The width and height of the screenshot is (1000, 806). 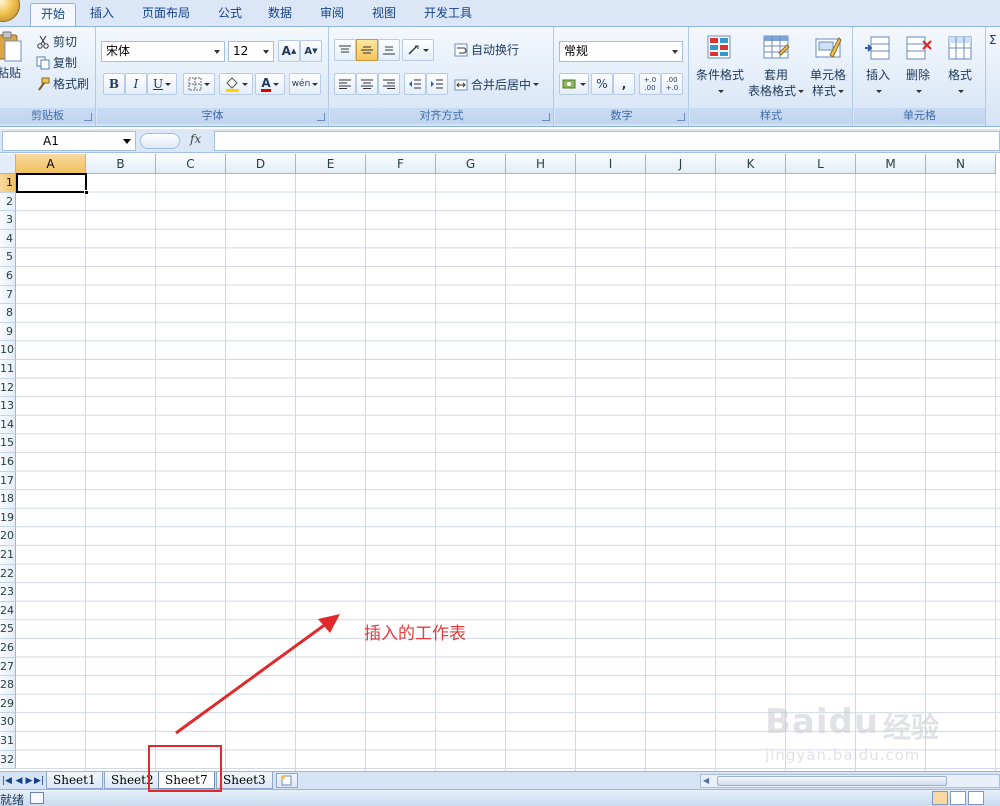 I want to click on formula-input, so click(x=607, y=141).